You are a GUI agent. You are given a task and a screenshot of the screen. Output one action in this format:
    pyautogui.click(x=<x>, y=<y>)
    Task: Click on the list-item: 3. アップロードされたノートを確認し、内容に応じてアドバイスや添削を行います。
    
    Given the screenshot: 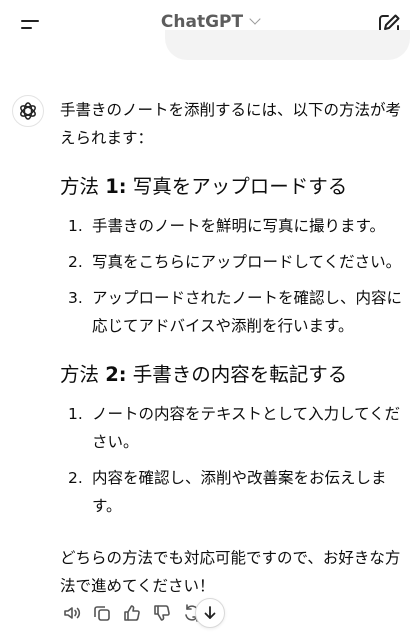 What is the action you would take?
    pyautogui.click(x=235, y=312)
    